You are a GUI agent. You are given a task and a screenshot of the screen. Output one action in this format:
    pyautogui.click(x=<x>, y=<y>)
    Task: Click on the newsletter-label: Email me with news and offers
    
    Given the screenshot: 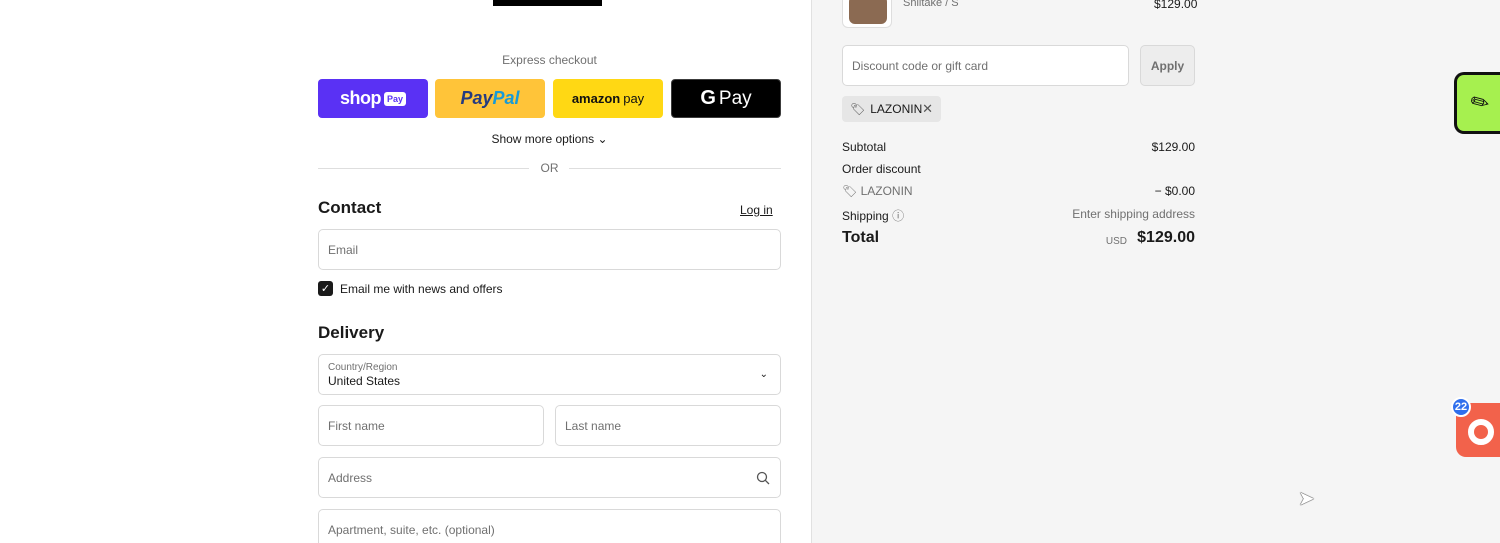 What is the action you would take?
    pyautogui.click(x=421, y=289)
    